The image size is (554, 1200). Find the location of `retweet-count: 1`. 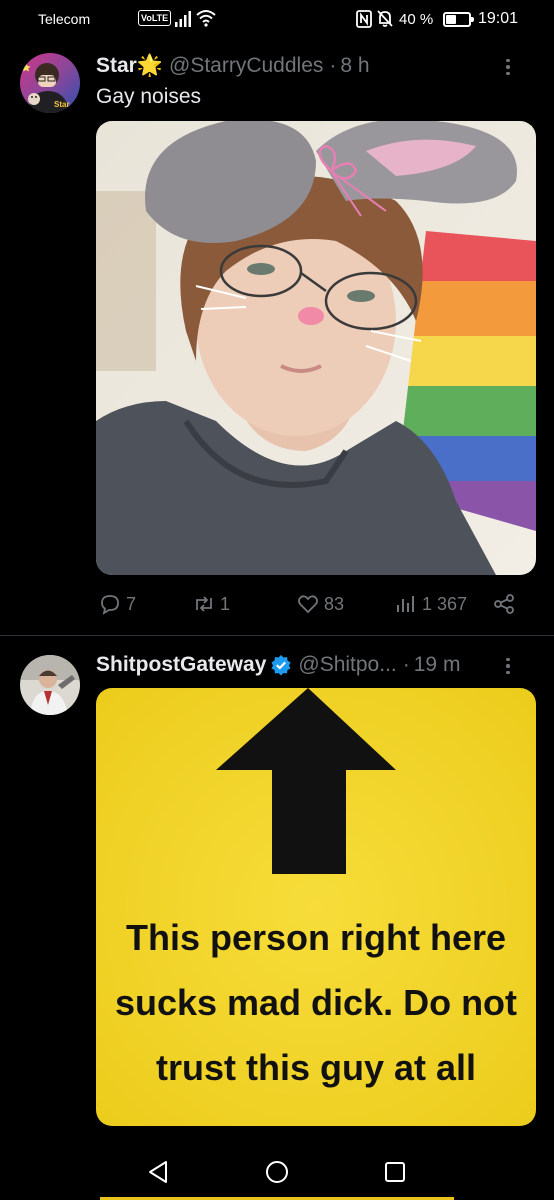

retweet-count: 1 is located at coordinates (225, 603).